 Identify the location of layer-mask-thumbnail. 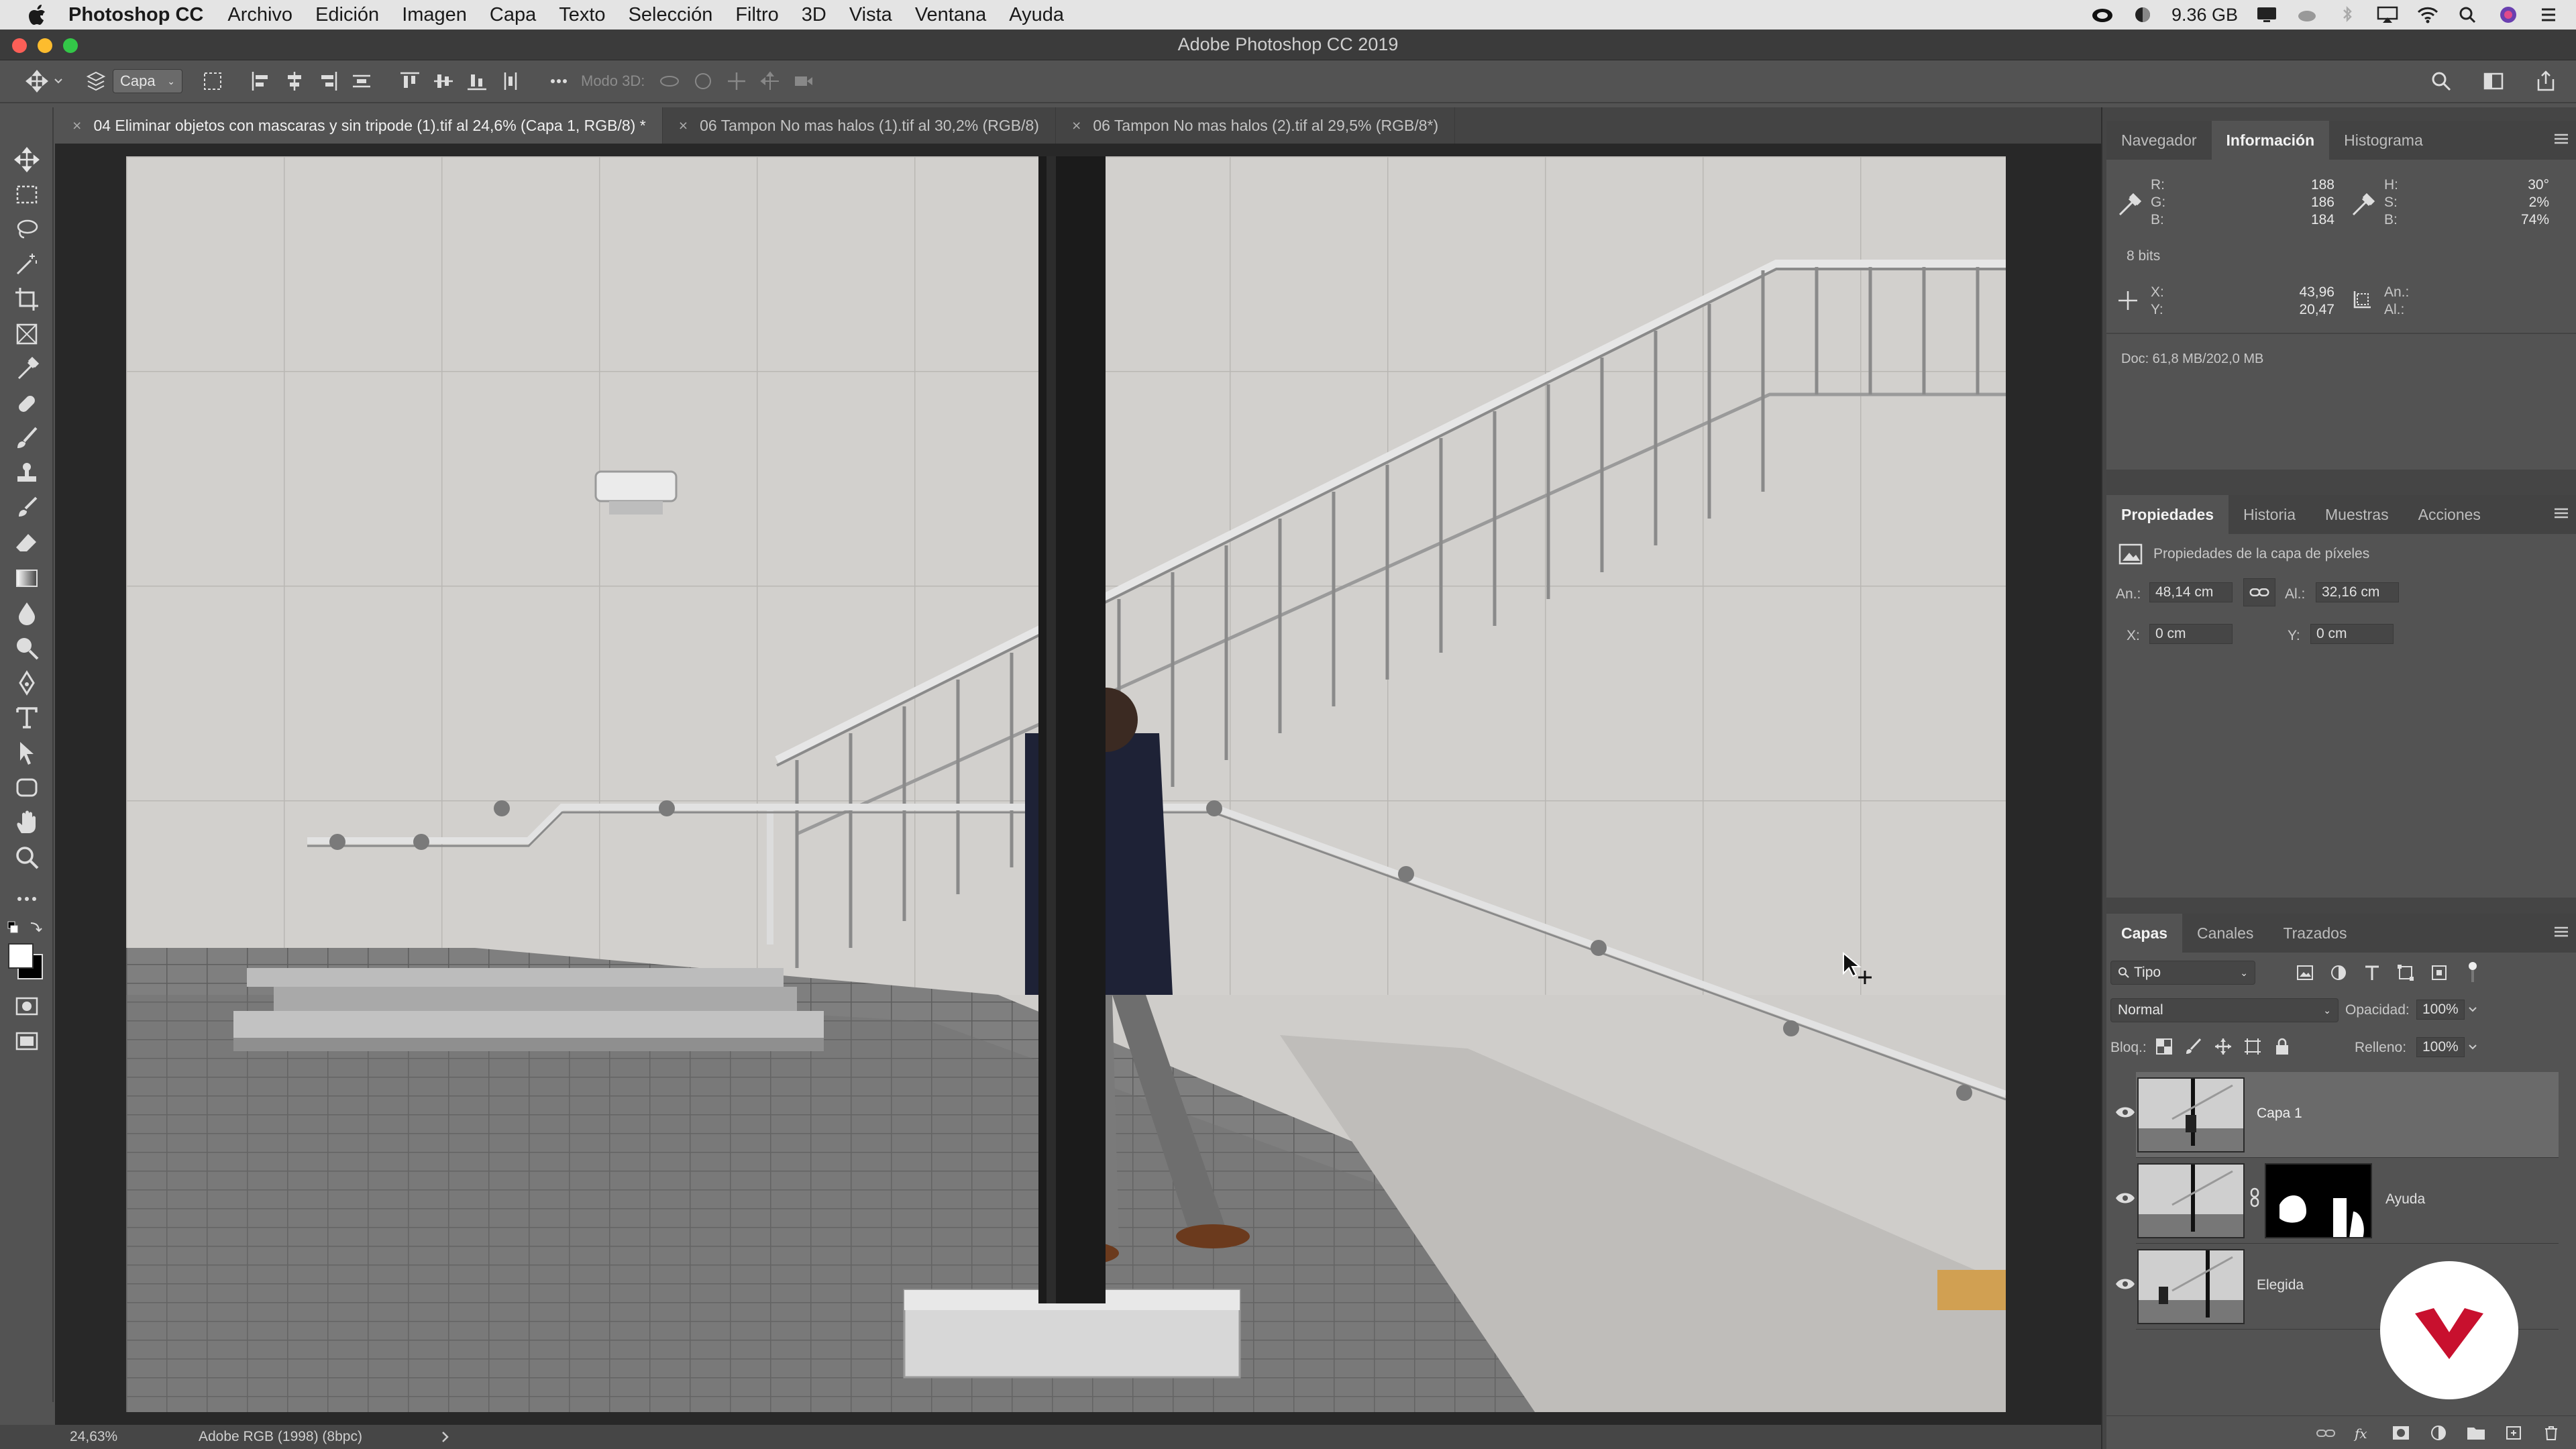
(2318, 1200).